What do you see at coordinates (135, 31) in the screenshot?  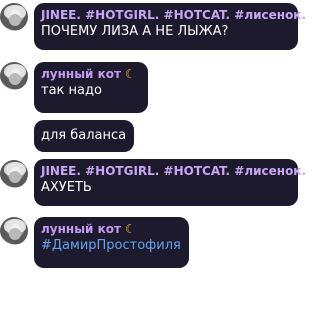 I see `message-text: ПОЧЕМУ ЛИЗА А НЕ ЛЫЖА?` at bounding box center [135, 31].